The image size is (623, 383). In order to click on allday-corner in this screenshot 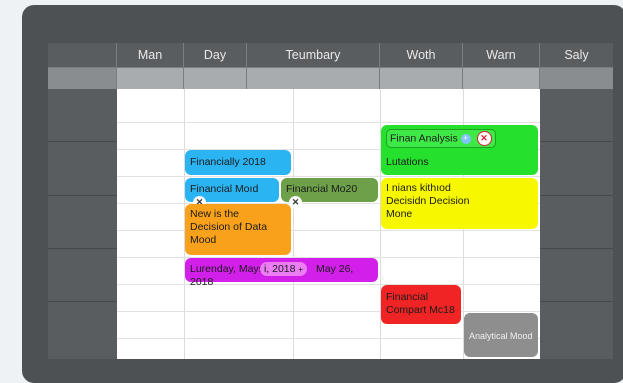, I will do `click(82, 78)`.